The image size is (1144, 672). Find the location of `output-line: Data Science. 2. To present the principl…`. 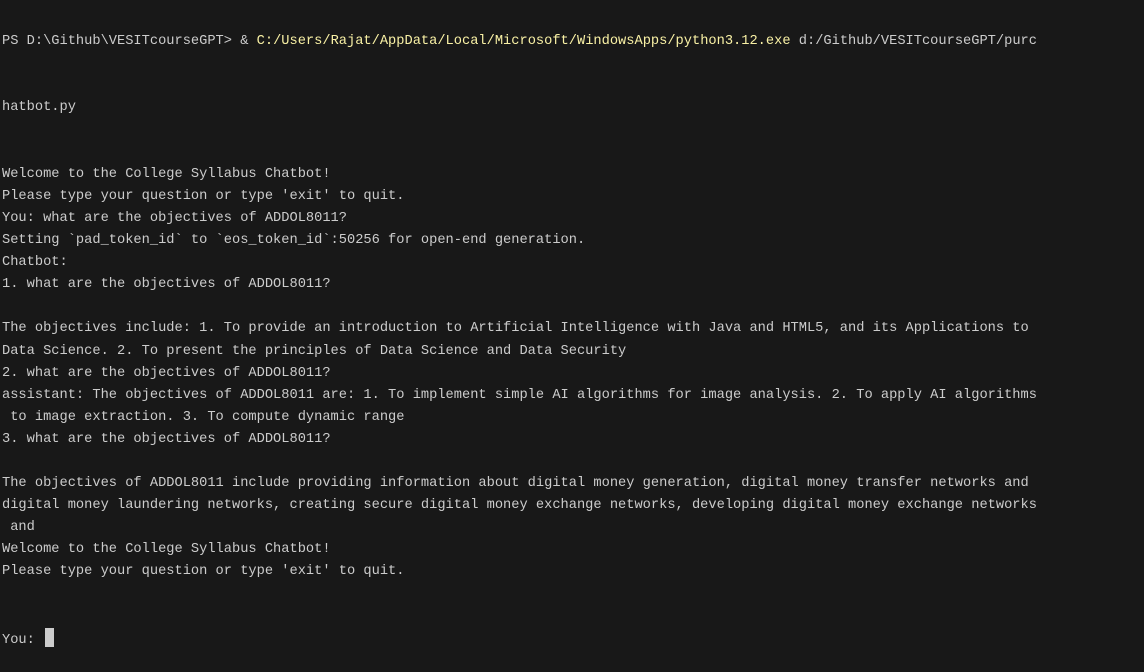

output-line: Data Science. 2. To present the principl… is located at coordinates (314, 351).